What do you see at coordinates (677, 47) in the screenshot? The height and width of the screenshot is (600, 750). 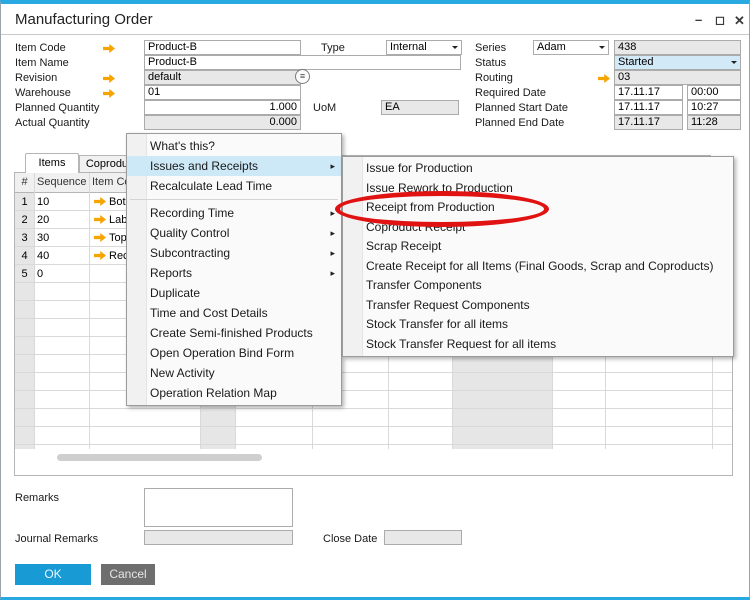 I see `series-number-field: 438` at bounding box center [677, 47].